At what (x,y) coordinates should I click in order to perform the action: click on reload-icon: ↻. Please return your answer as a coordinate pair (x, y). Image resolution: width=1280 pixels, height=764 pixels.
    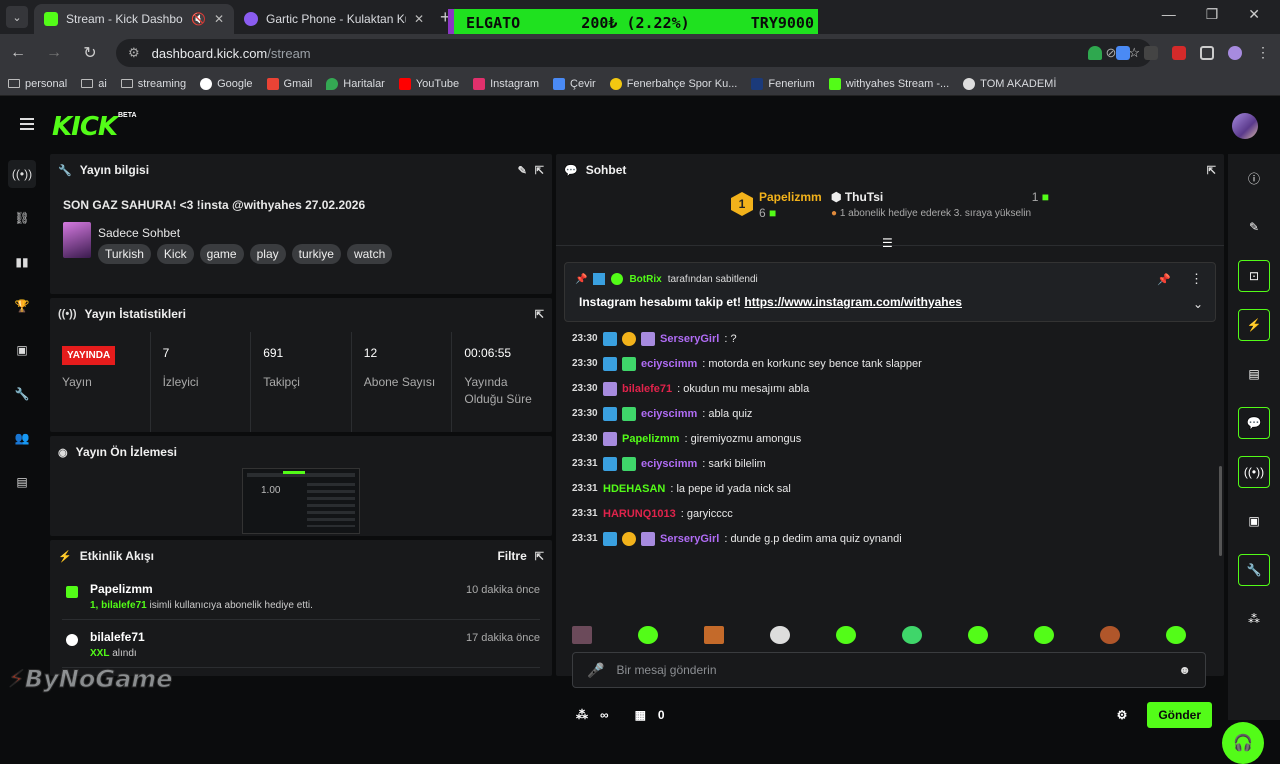
    Looking at the image, I should click on (90, 53).